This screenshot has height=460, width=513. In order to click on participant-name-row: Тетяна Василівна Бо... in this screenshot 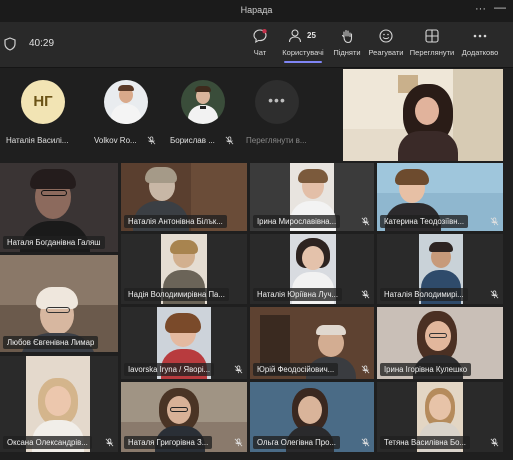, I will do `click(425, 442)`.